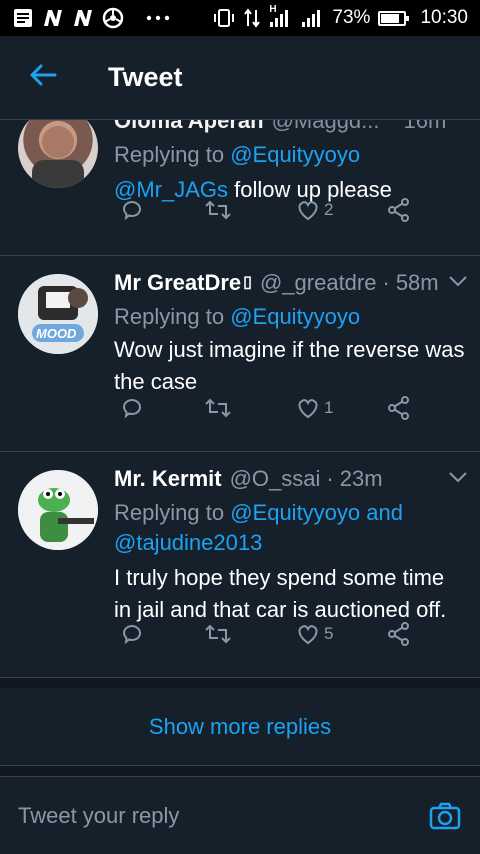 This screenshot has height=854, width=480. I want to click on status-bar: H 73% 10:30, so click(240, 18).